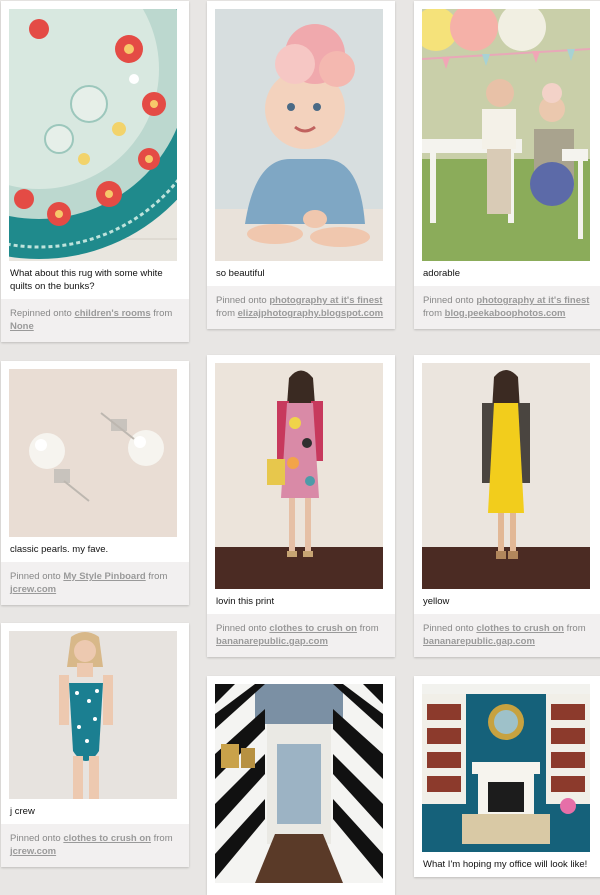 The image size is (600, 895). I want to click on striped-hallway-image, so click(299, 783).